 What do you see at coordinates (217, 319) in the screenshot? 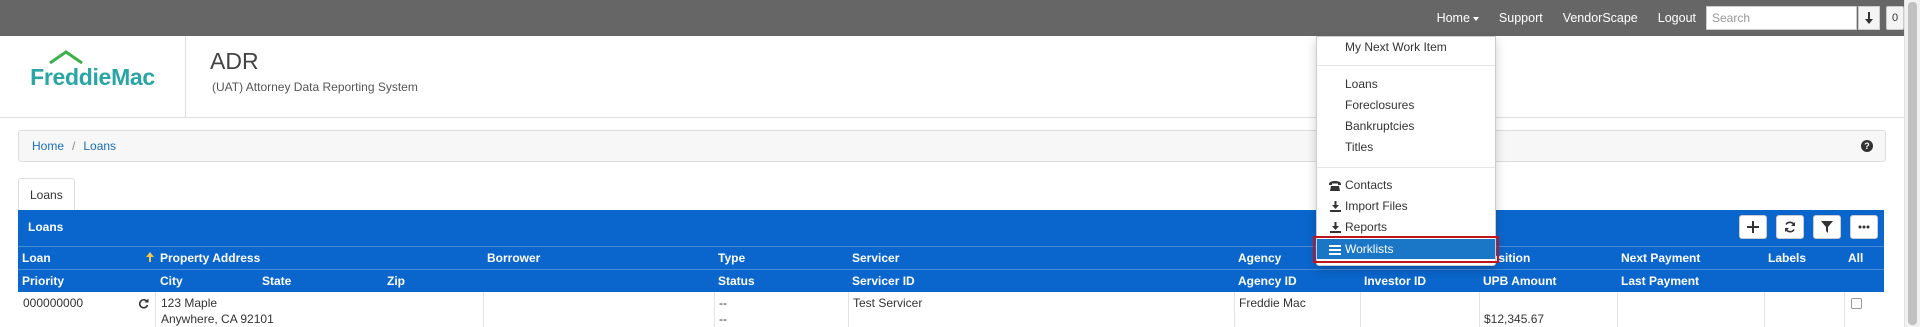
I see `property-address-line2: Anywhere, CA 92101` at bounding box center [217, 319].